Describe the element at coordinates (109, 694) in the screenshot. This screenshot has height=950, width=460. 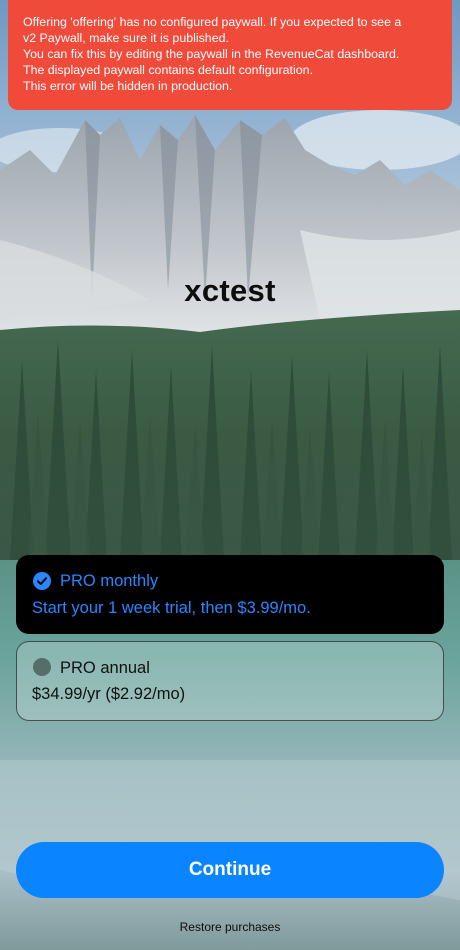
I see `package-description: $34.99/yr ($2.92/mo)` at that location.